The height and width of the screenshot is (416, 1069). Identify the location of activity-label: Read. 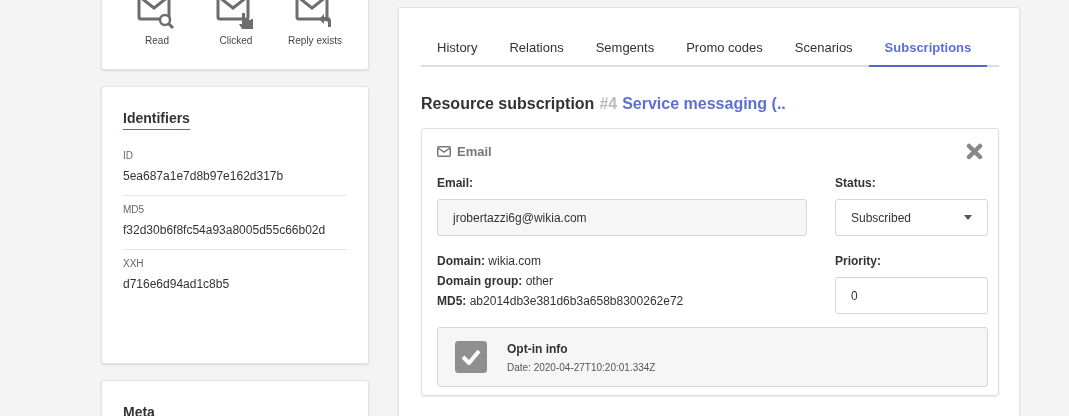
(157, 41).